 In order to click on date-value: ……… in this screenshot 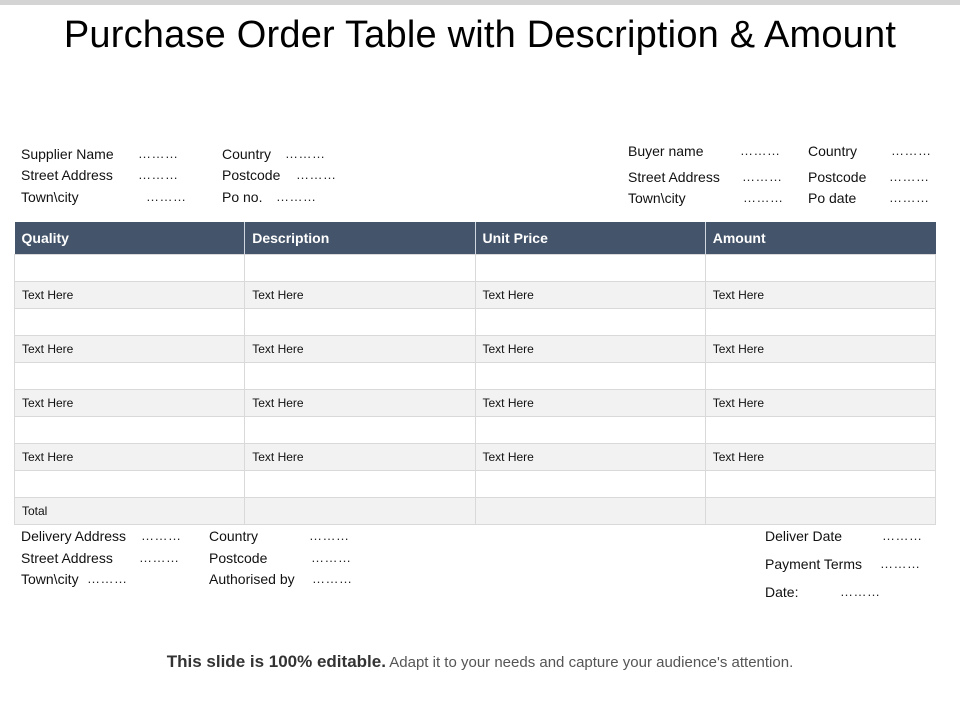, I will do `click(860, 591)`.